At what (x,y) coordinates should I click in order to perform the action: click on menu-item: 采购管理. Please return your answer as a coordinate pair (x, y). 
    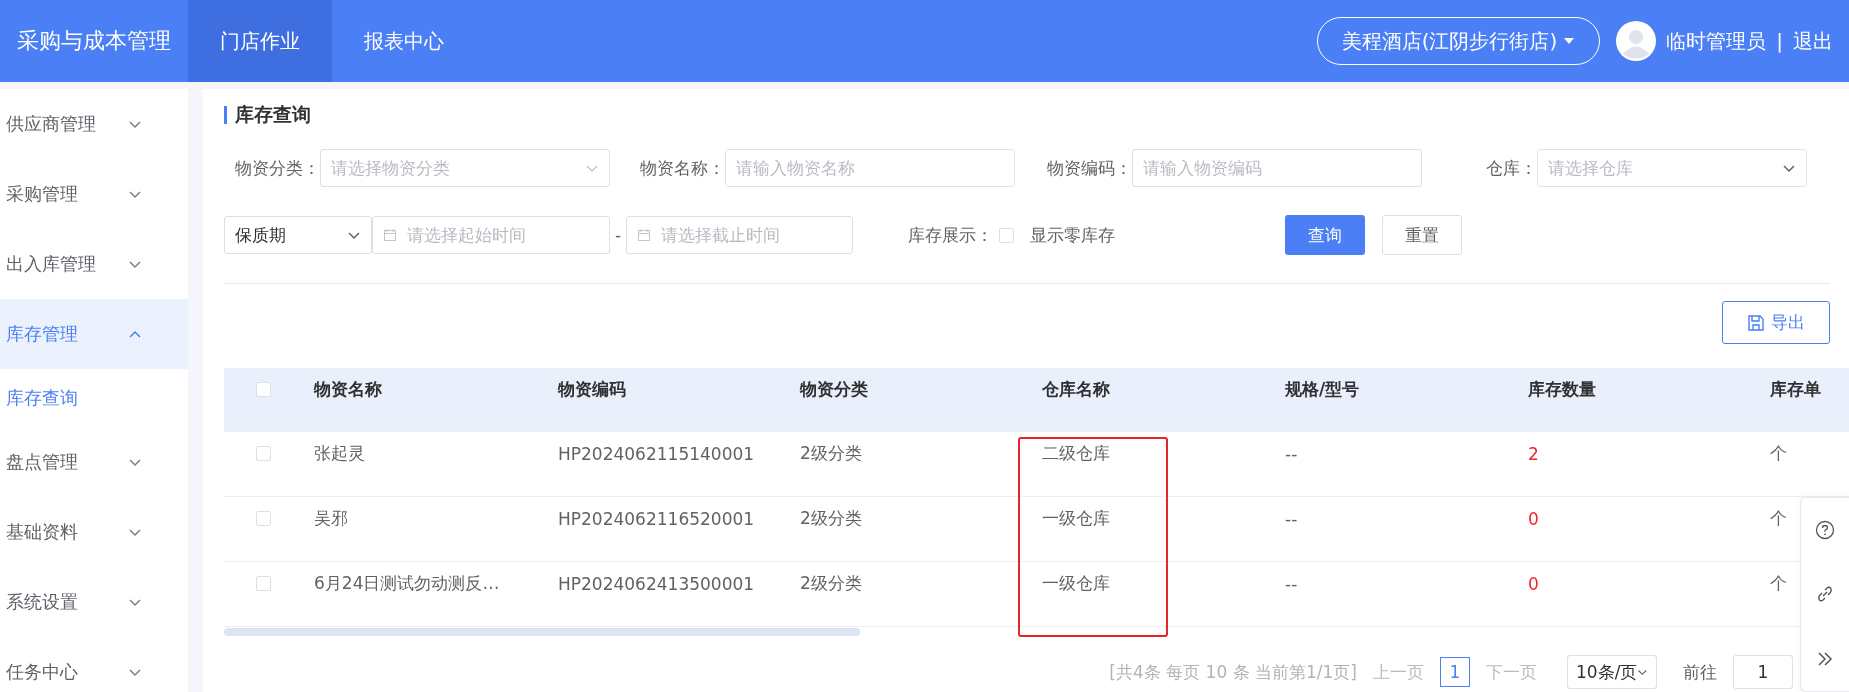
    Looking at the image, I should click on (94, 194).